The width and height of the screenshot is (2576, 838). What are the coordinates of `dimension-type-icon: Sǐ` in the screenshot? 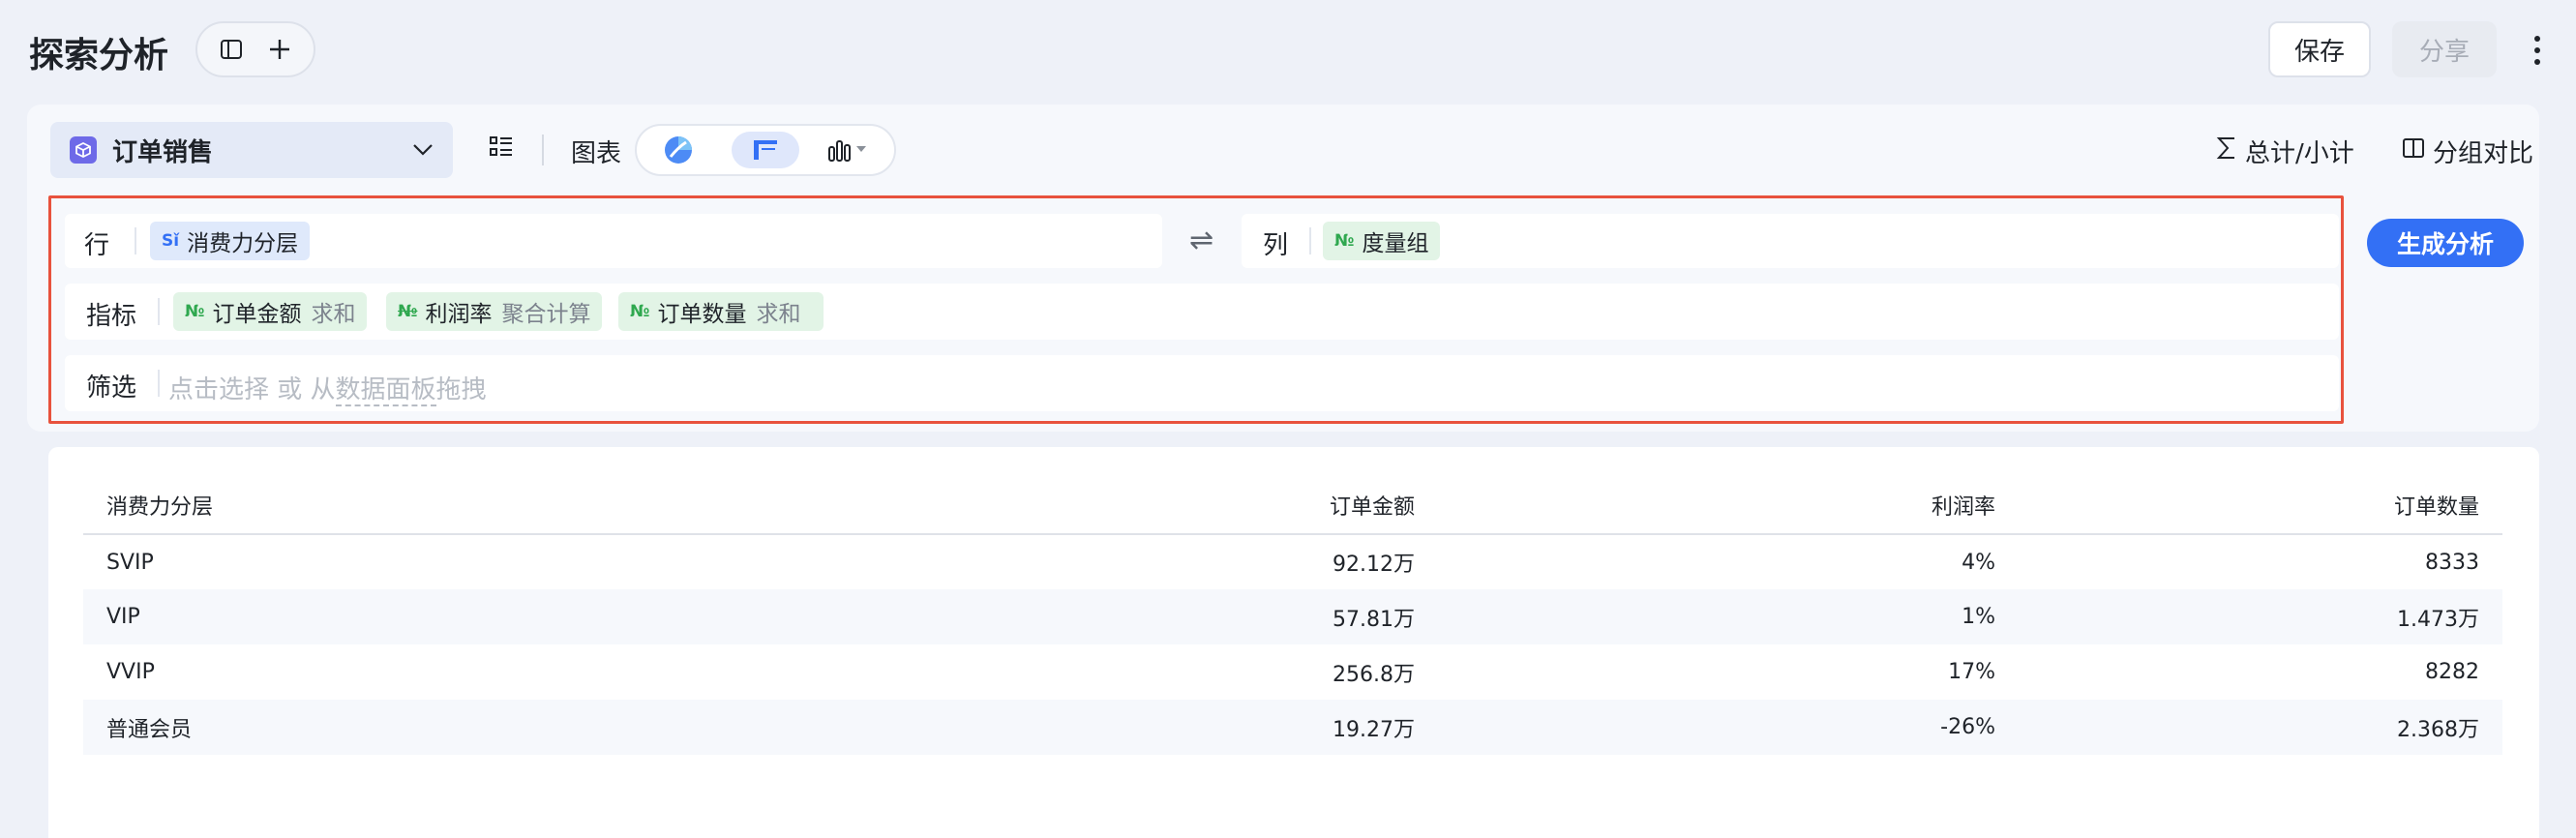 It's located at (171, 241).